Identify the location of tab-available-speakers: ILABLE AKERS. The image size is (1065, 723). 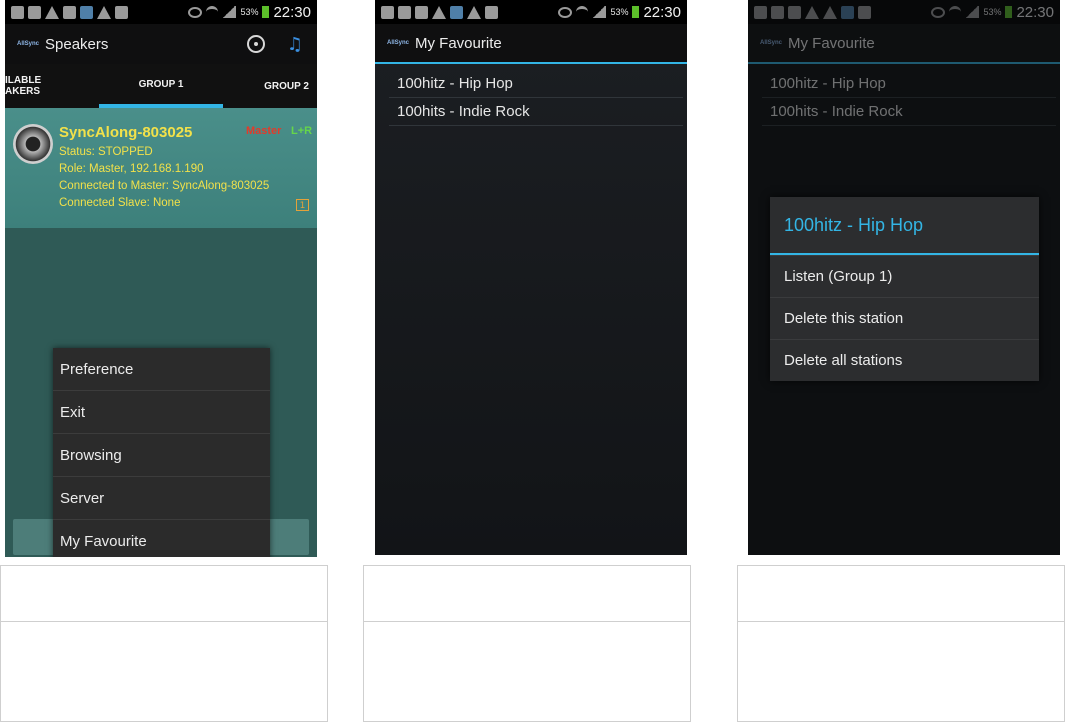
(52, 86).